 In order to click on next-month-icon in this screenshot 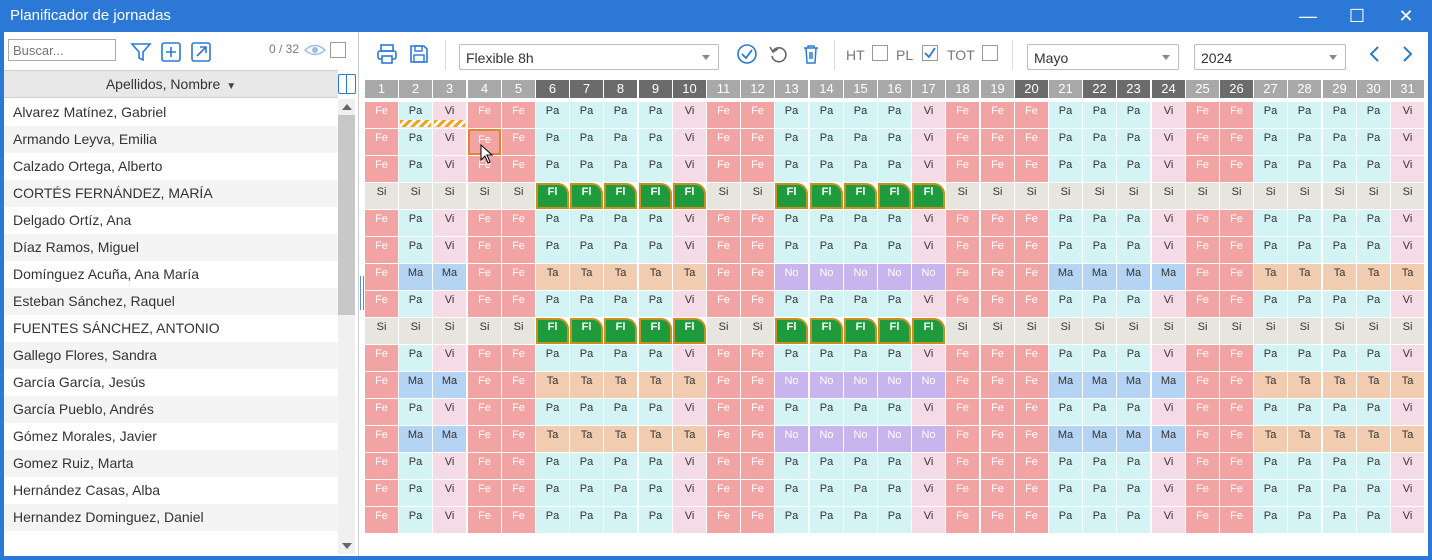, I will do `click(1407, 54)`.